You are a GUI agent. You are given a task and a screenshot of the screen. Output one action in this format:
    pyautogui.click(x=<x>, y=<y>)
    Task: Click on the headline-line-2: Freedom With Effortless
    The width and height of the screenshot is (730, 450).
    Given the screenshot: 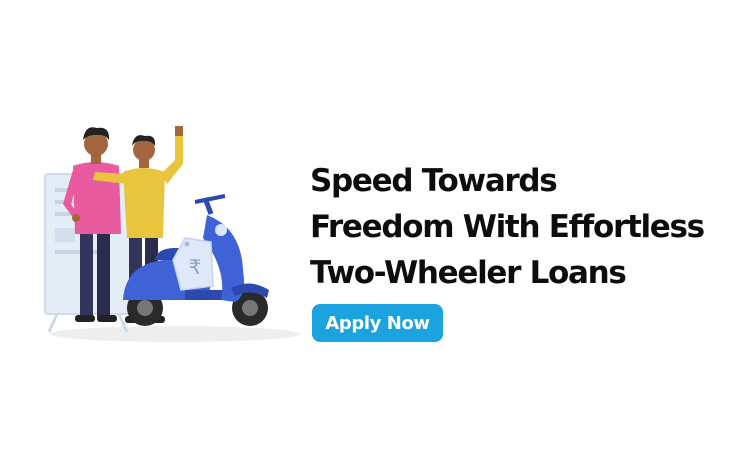 What is the action you would take?
    pyautogui.click(x=507, y=227)
    